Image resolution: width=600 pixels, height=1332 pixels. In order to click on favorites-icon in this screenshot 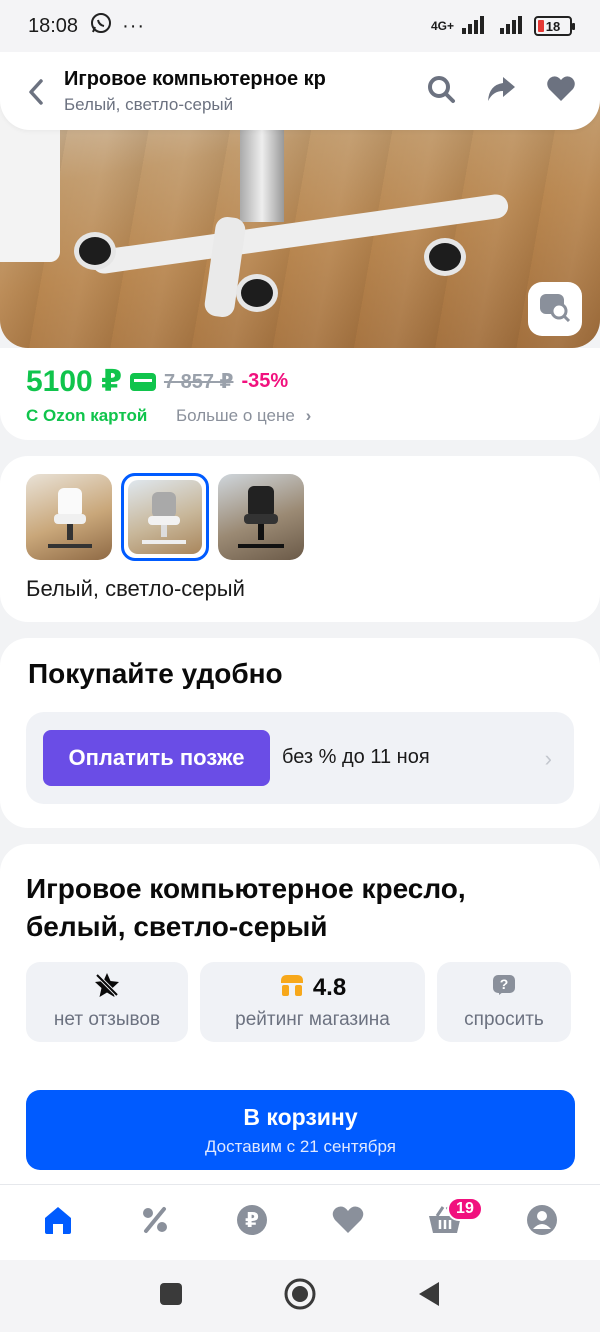, I will do `click(348, 1222)`.